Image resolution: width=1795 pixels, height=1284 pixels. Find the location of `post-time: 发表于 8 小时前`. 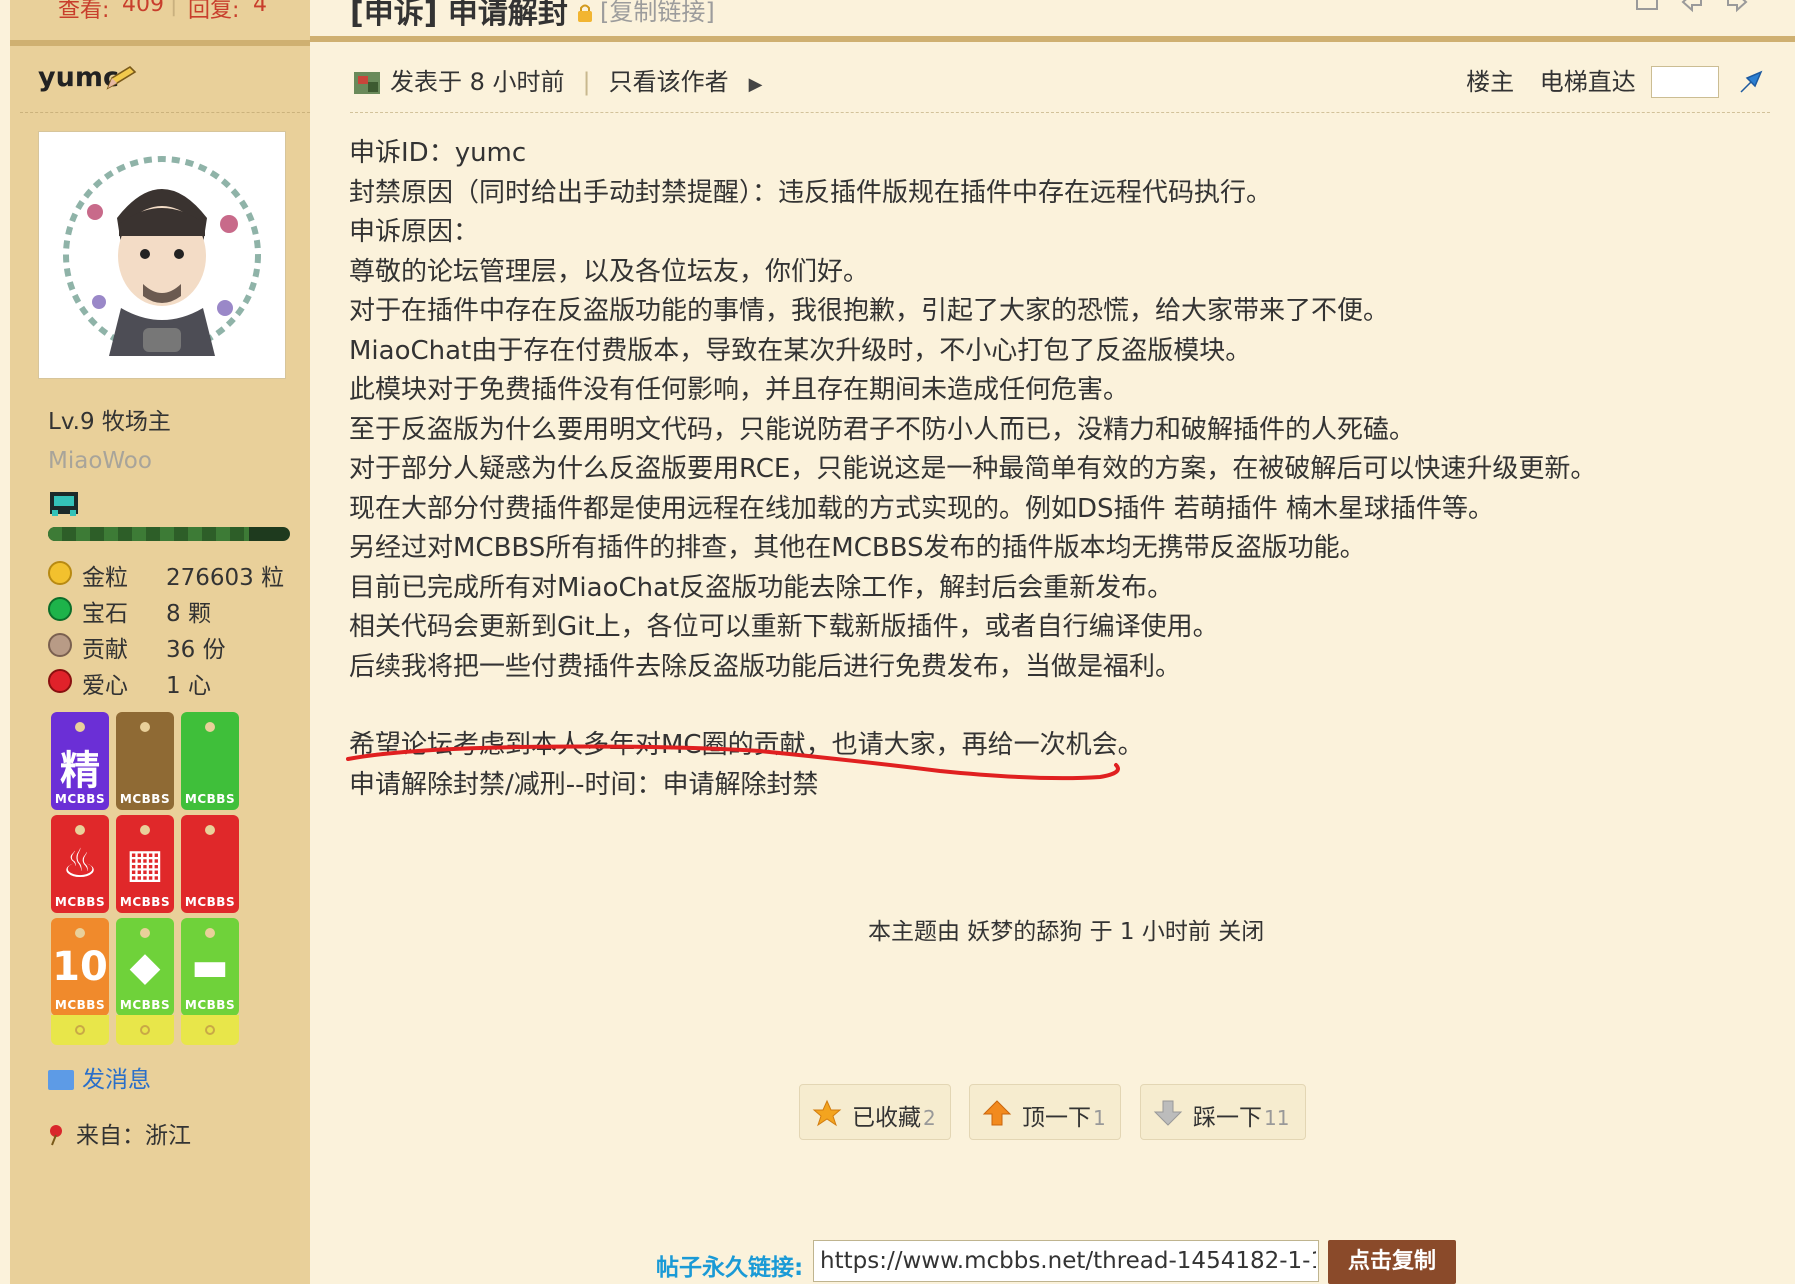

post-time: 发表于 8 小时前 is located at coordinates (477, 82).